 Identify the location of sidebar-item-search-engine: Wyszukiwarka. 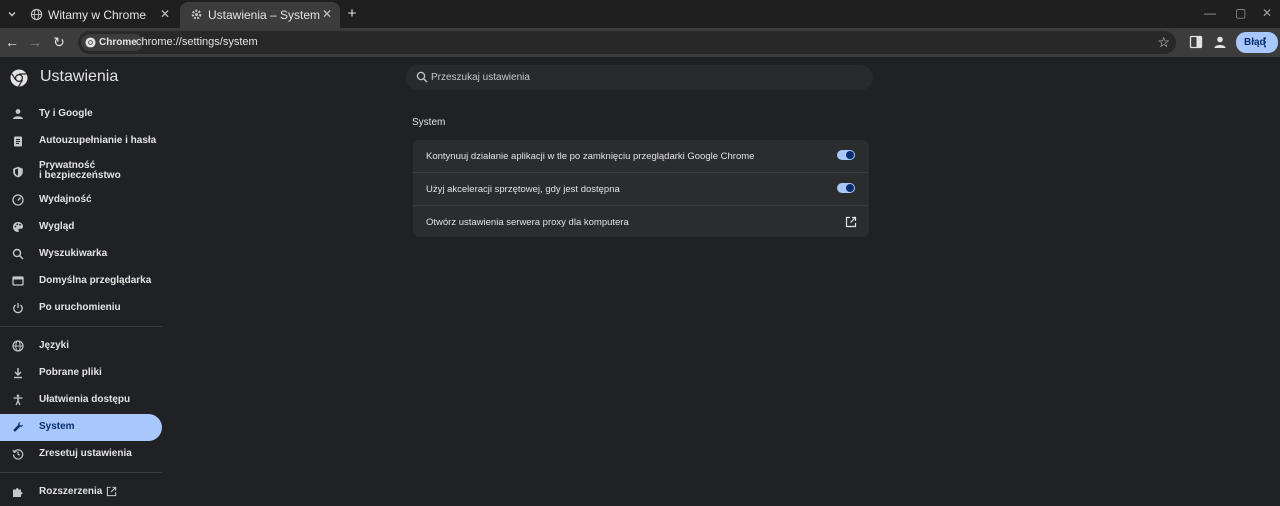
(81, 254).